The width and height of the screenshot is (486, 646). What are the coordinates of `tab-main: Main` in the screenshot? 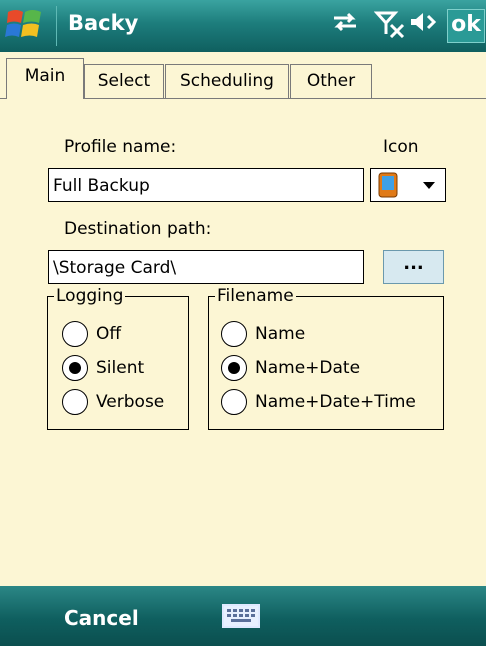 It's located at (45, 79).